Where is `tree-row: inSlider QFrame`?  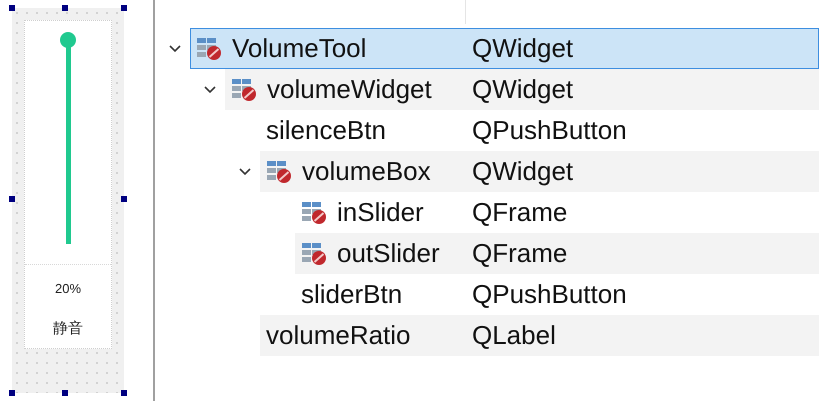 tree-row: inSlider QFrame is located at coordinates (557, 212).